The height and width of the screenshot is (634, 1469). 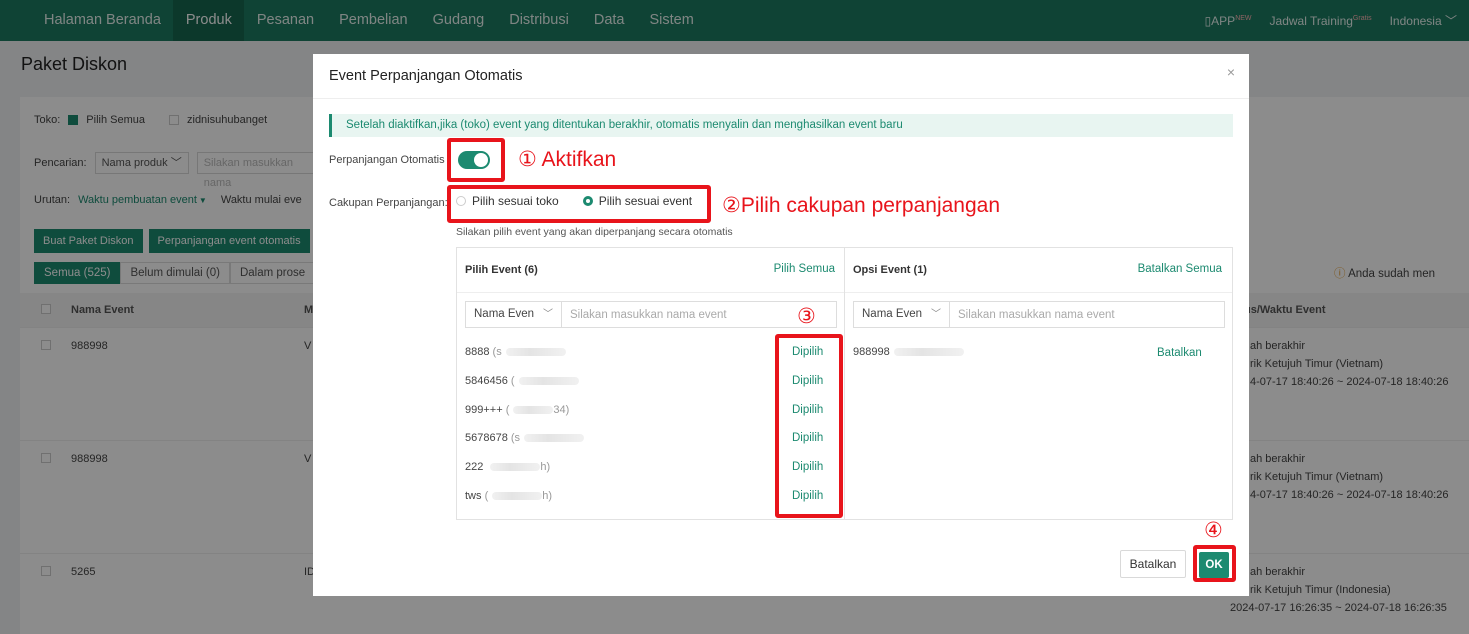 What do you see at coordinates (476, 160) in the screenshot?
I see `annotation-box-toggle` at bounding box center [476, 160].